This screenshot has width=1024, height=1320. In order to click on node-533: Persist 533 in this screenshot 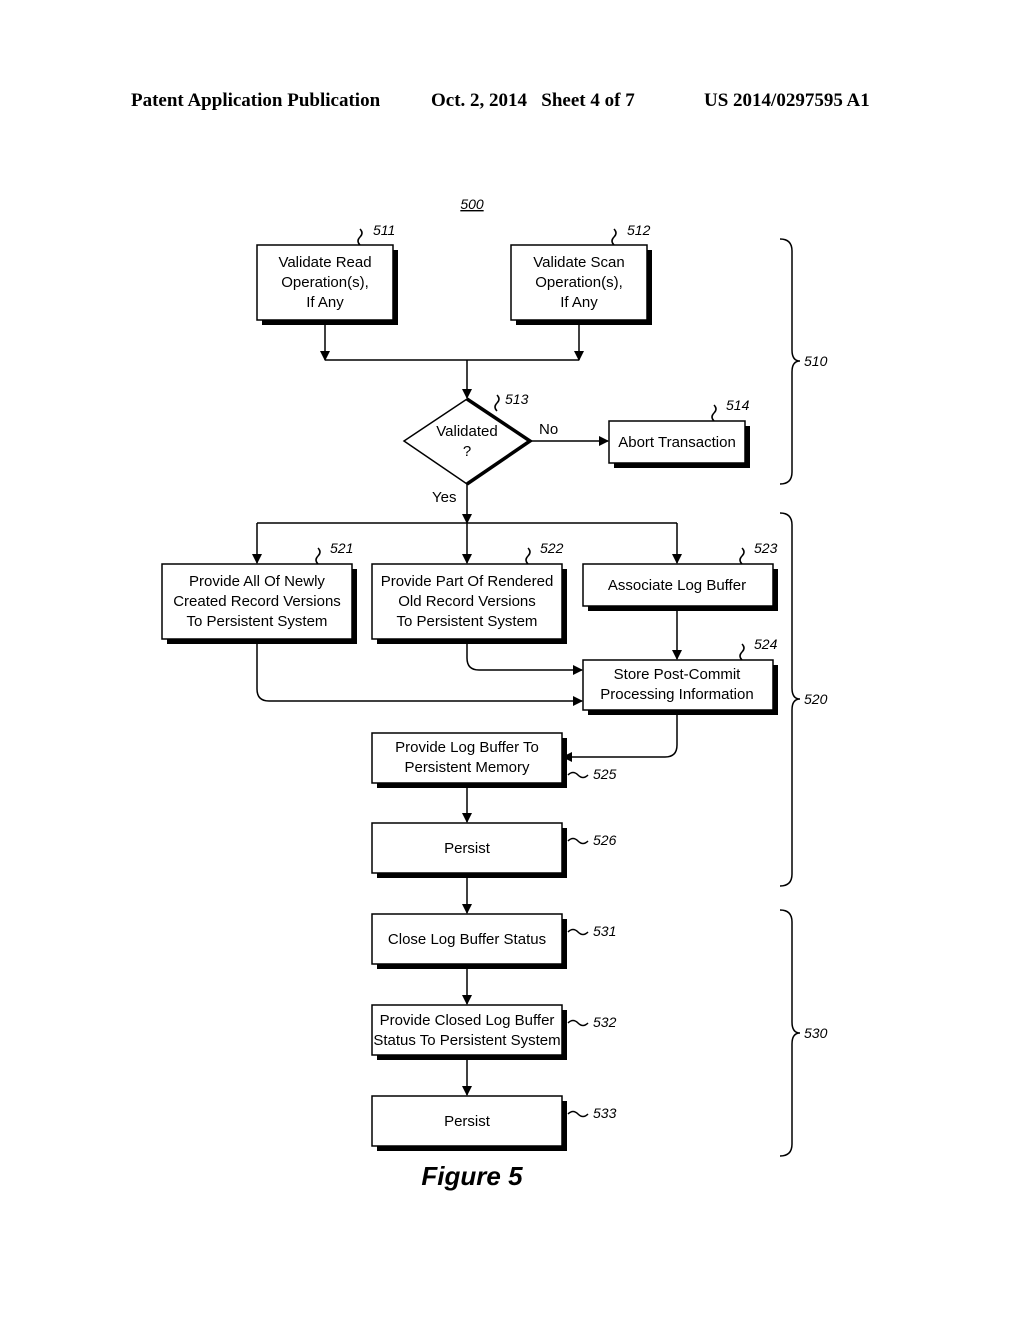, I will do `click(494, 1123)`.